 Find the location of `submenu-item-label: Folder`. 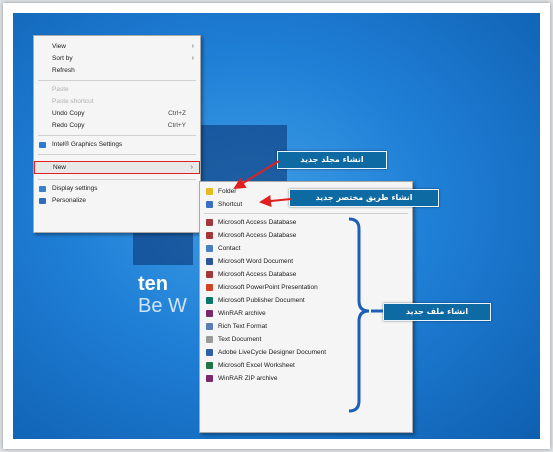

submenu-item-label: Folder is located at coordinates (227, 191).